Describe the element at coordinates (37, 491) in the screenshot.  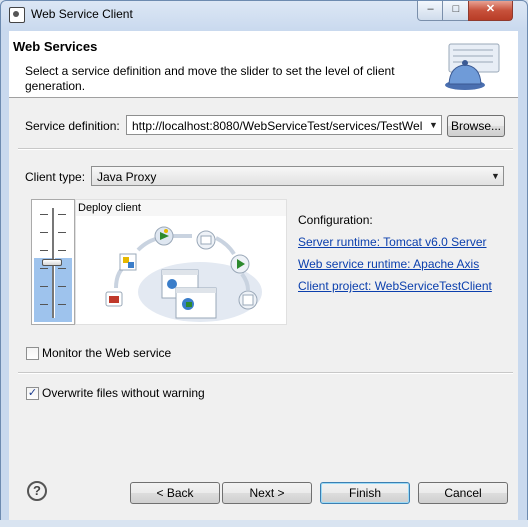
I see `help-icon: ?` at that location.